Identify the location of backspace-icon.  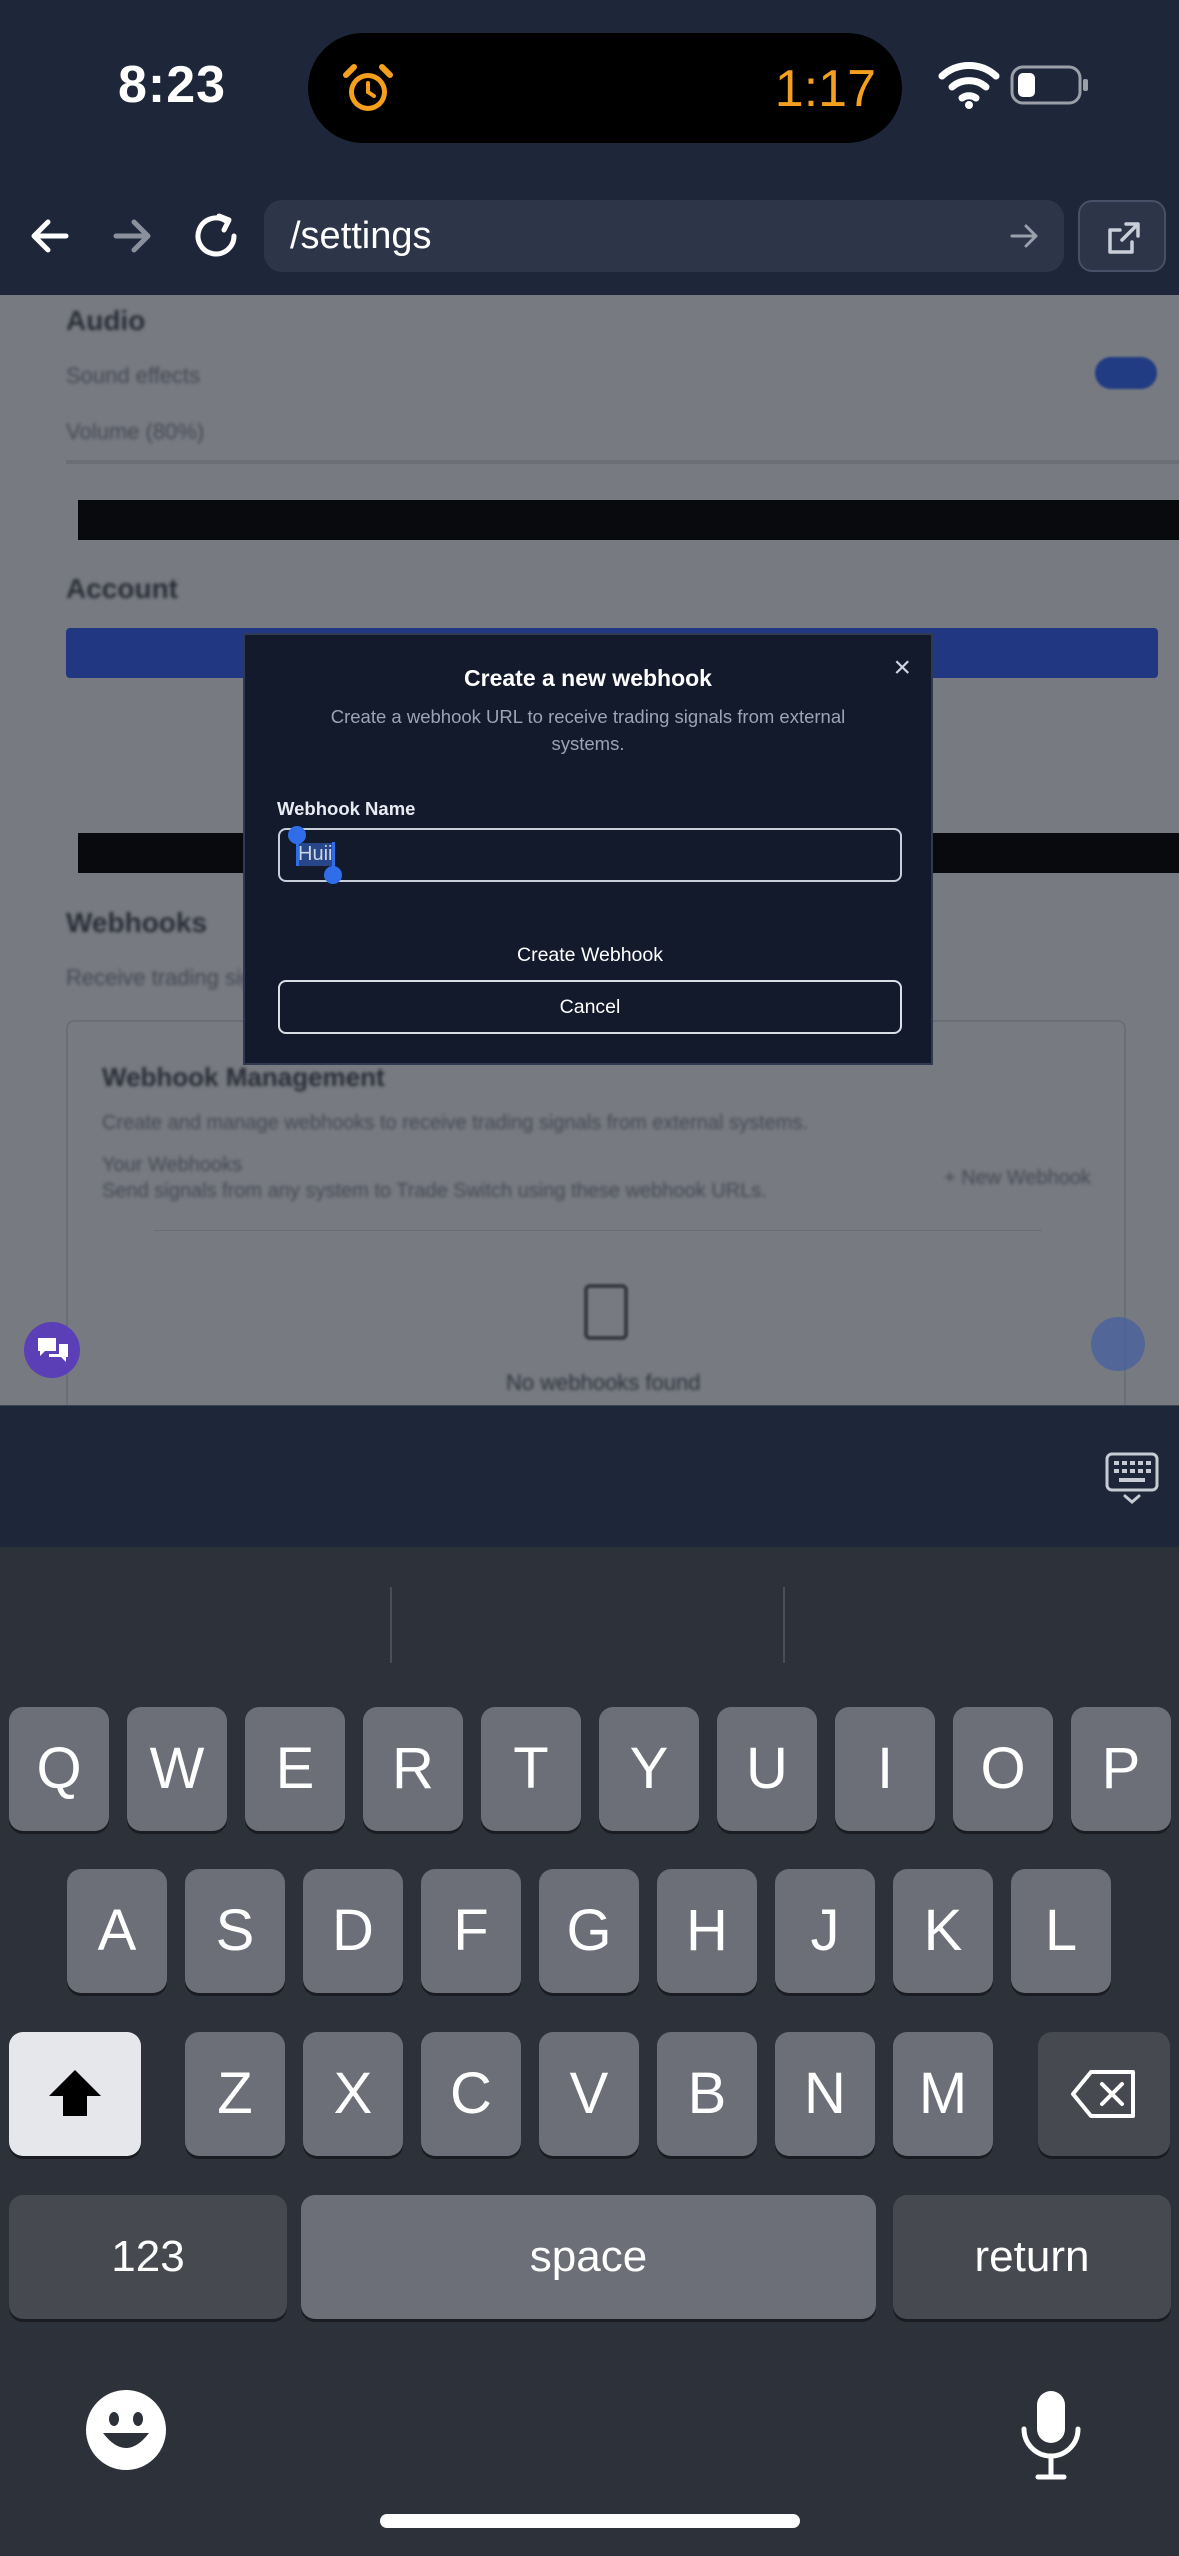
(1103, 2094).